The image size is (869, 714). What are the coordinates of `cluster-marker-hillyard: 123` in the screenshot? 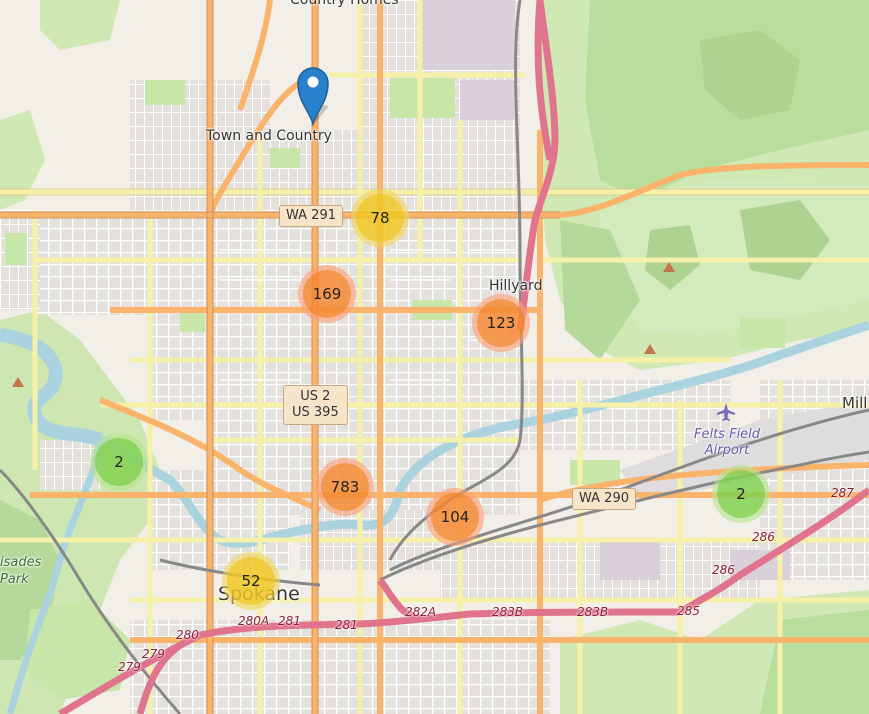 It's located at (501, 323).